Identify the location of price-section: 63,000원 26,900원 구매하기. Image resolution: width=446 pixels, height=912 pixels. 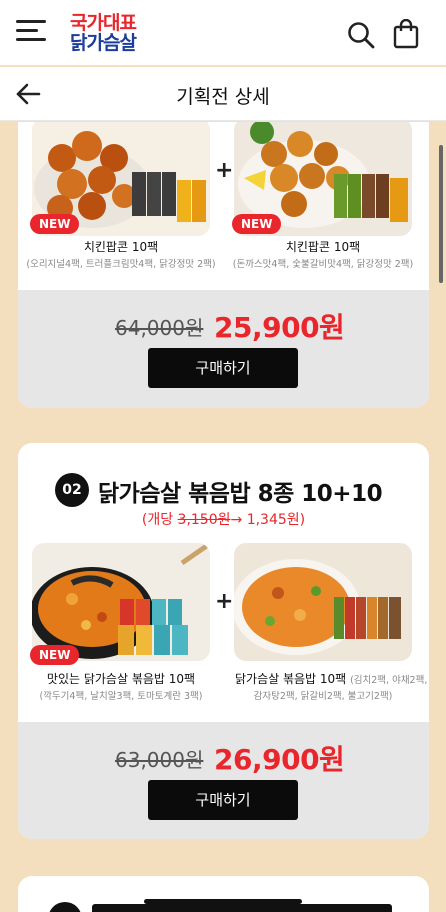
(223, 780).